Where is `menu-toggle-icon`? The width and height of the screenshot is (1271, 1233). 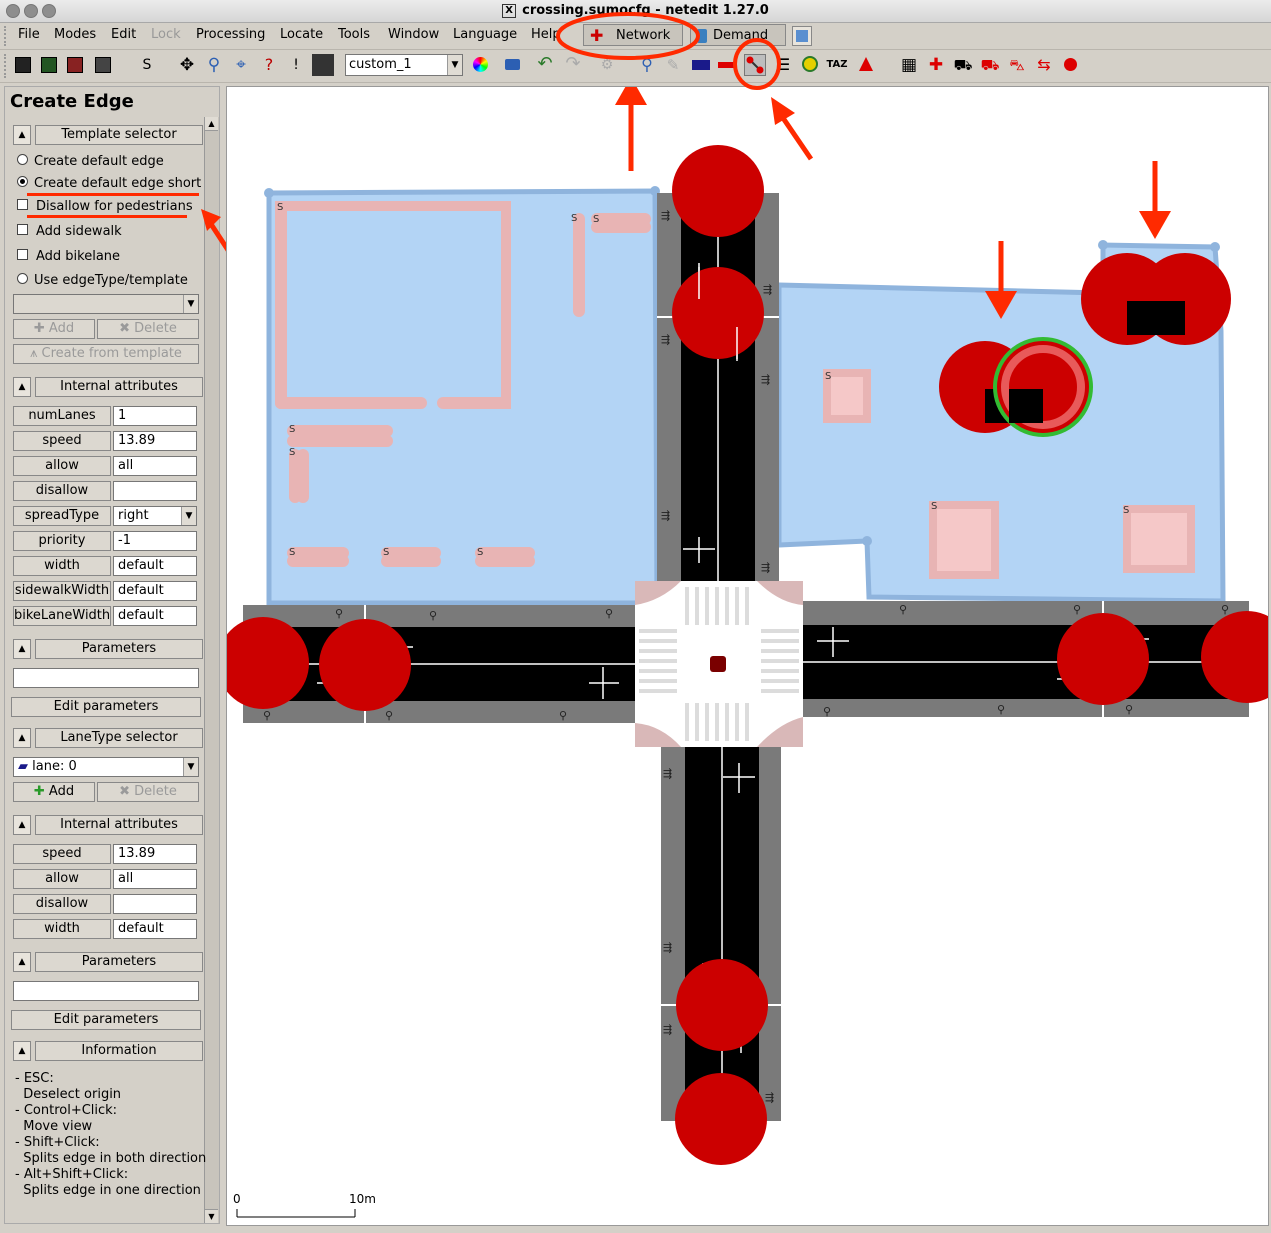
menu-toggle-icon is located at coordinates (323, 65).